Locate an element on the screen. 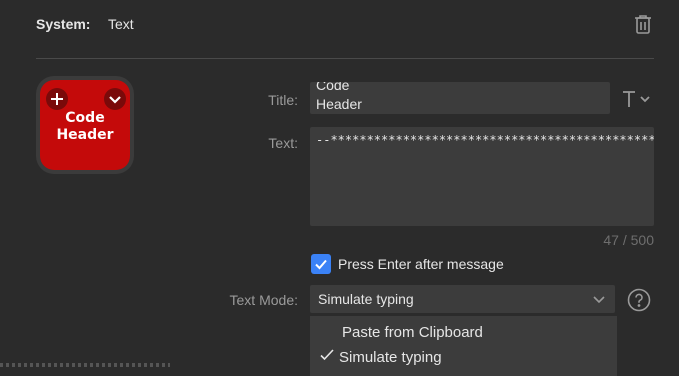  char-counter: 47 / 500 is located at coordinates (628, 240).